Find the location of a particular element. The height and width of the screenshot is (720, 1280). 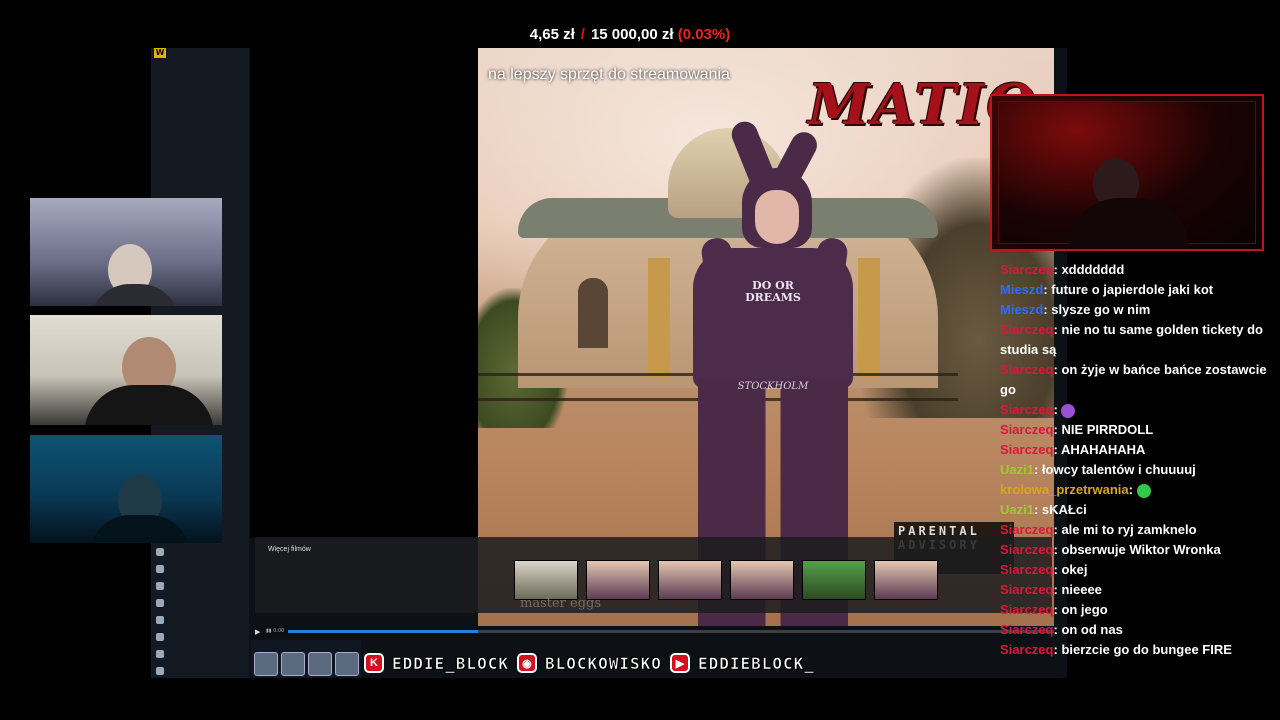

chat-message: Siarczeq: NIE PIRRDOLL is located at coordinates (1077, 429).